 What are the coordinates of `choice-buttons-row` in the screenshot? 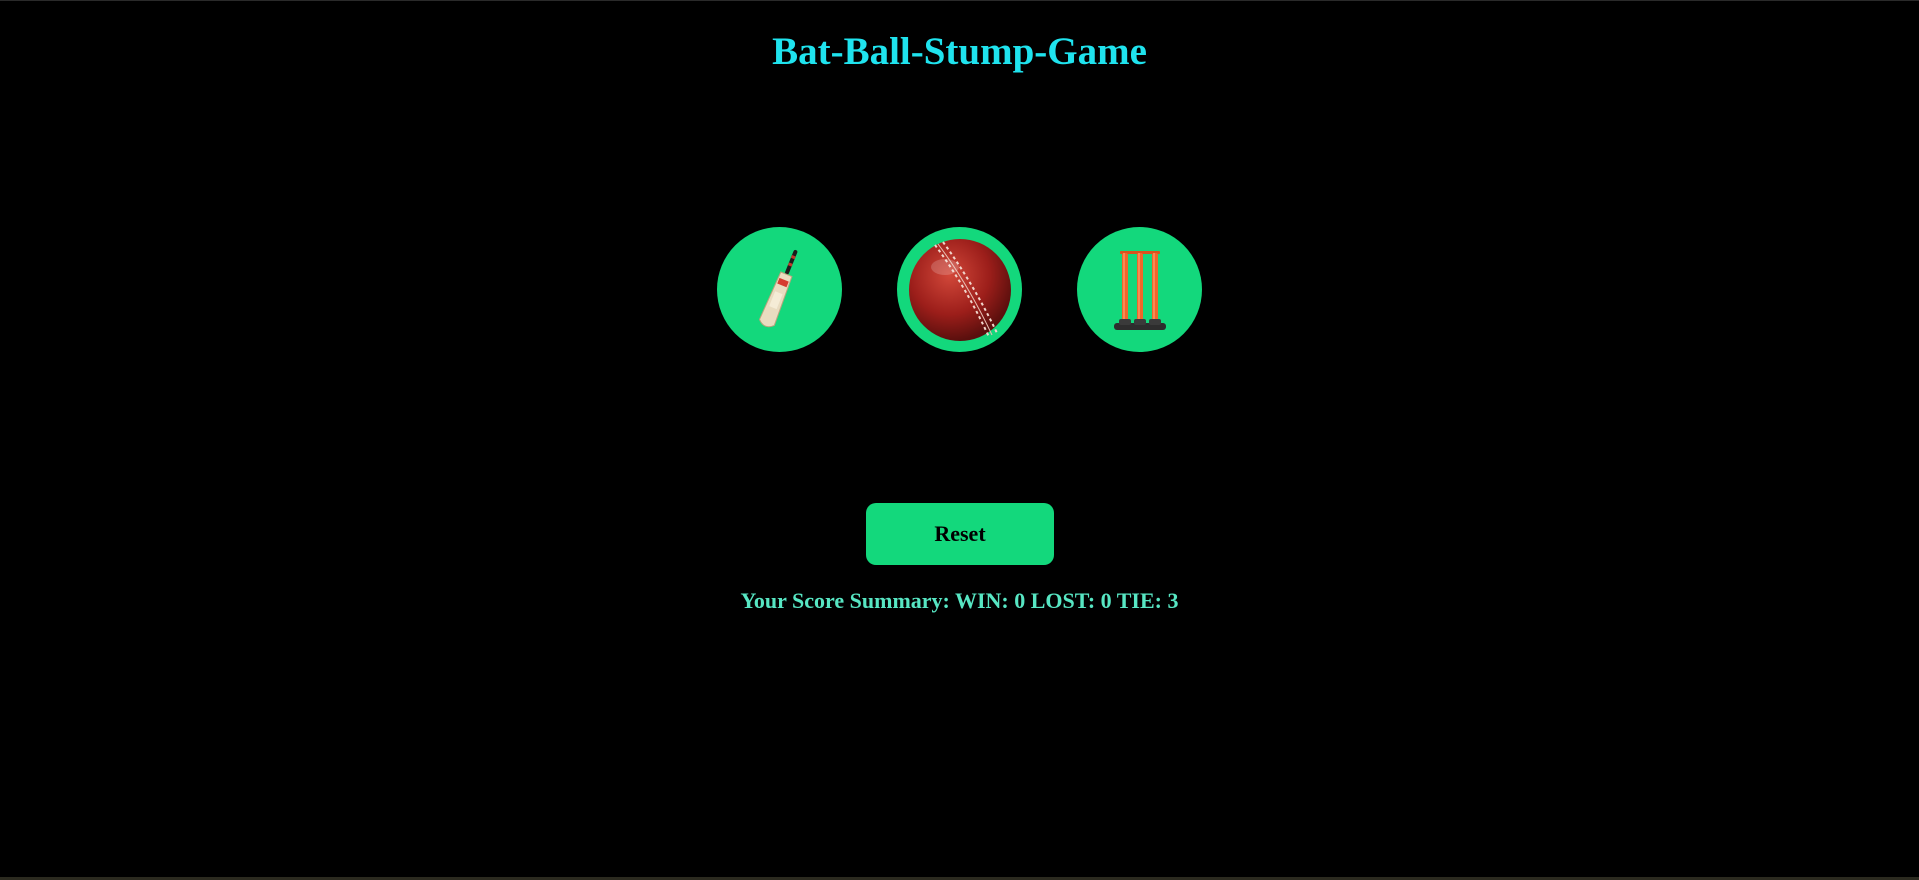 It's located at (959, 289).